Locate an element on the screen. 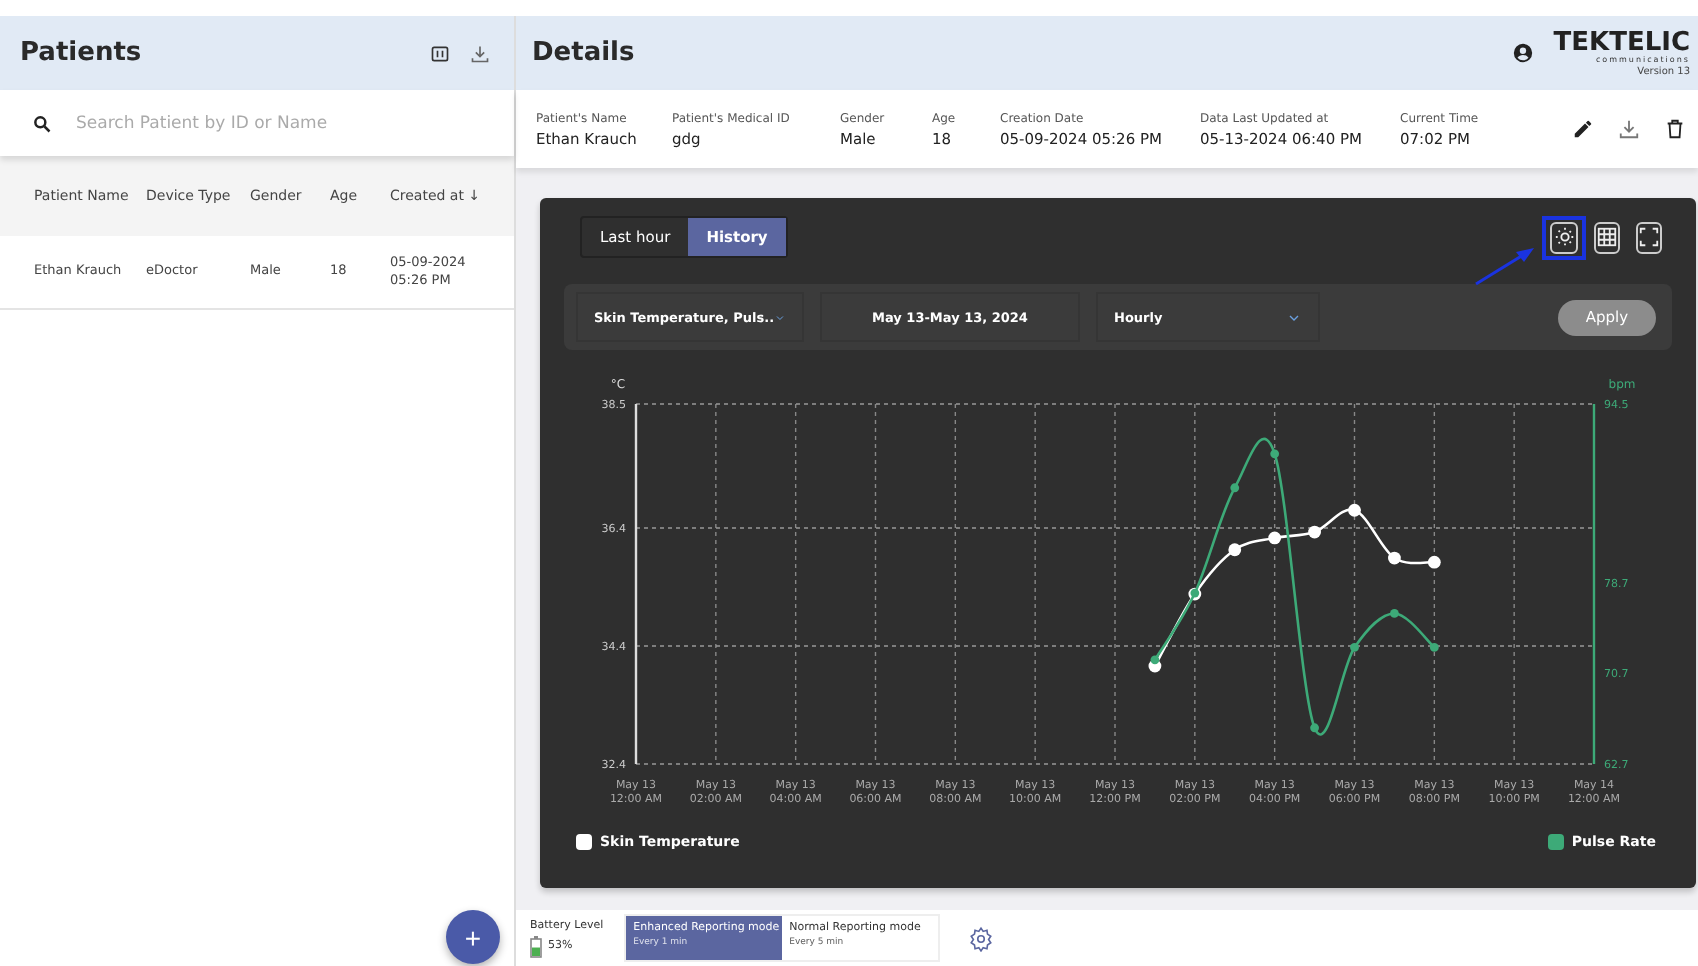 Image resolution: width=1698 pixels, height=966 pixels. panel-title: Patients is located at coordinates (82, 53).